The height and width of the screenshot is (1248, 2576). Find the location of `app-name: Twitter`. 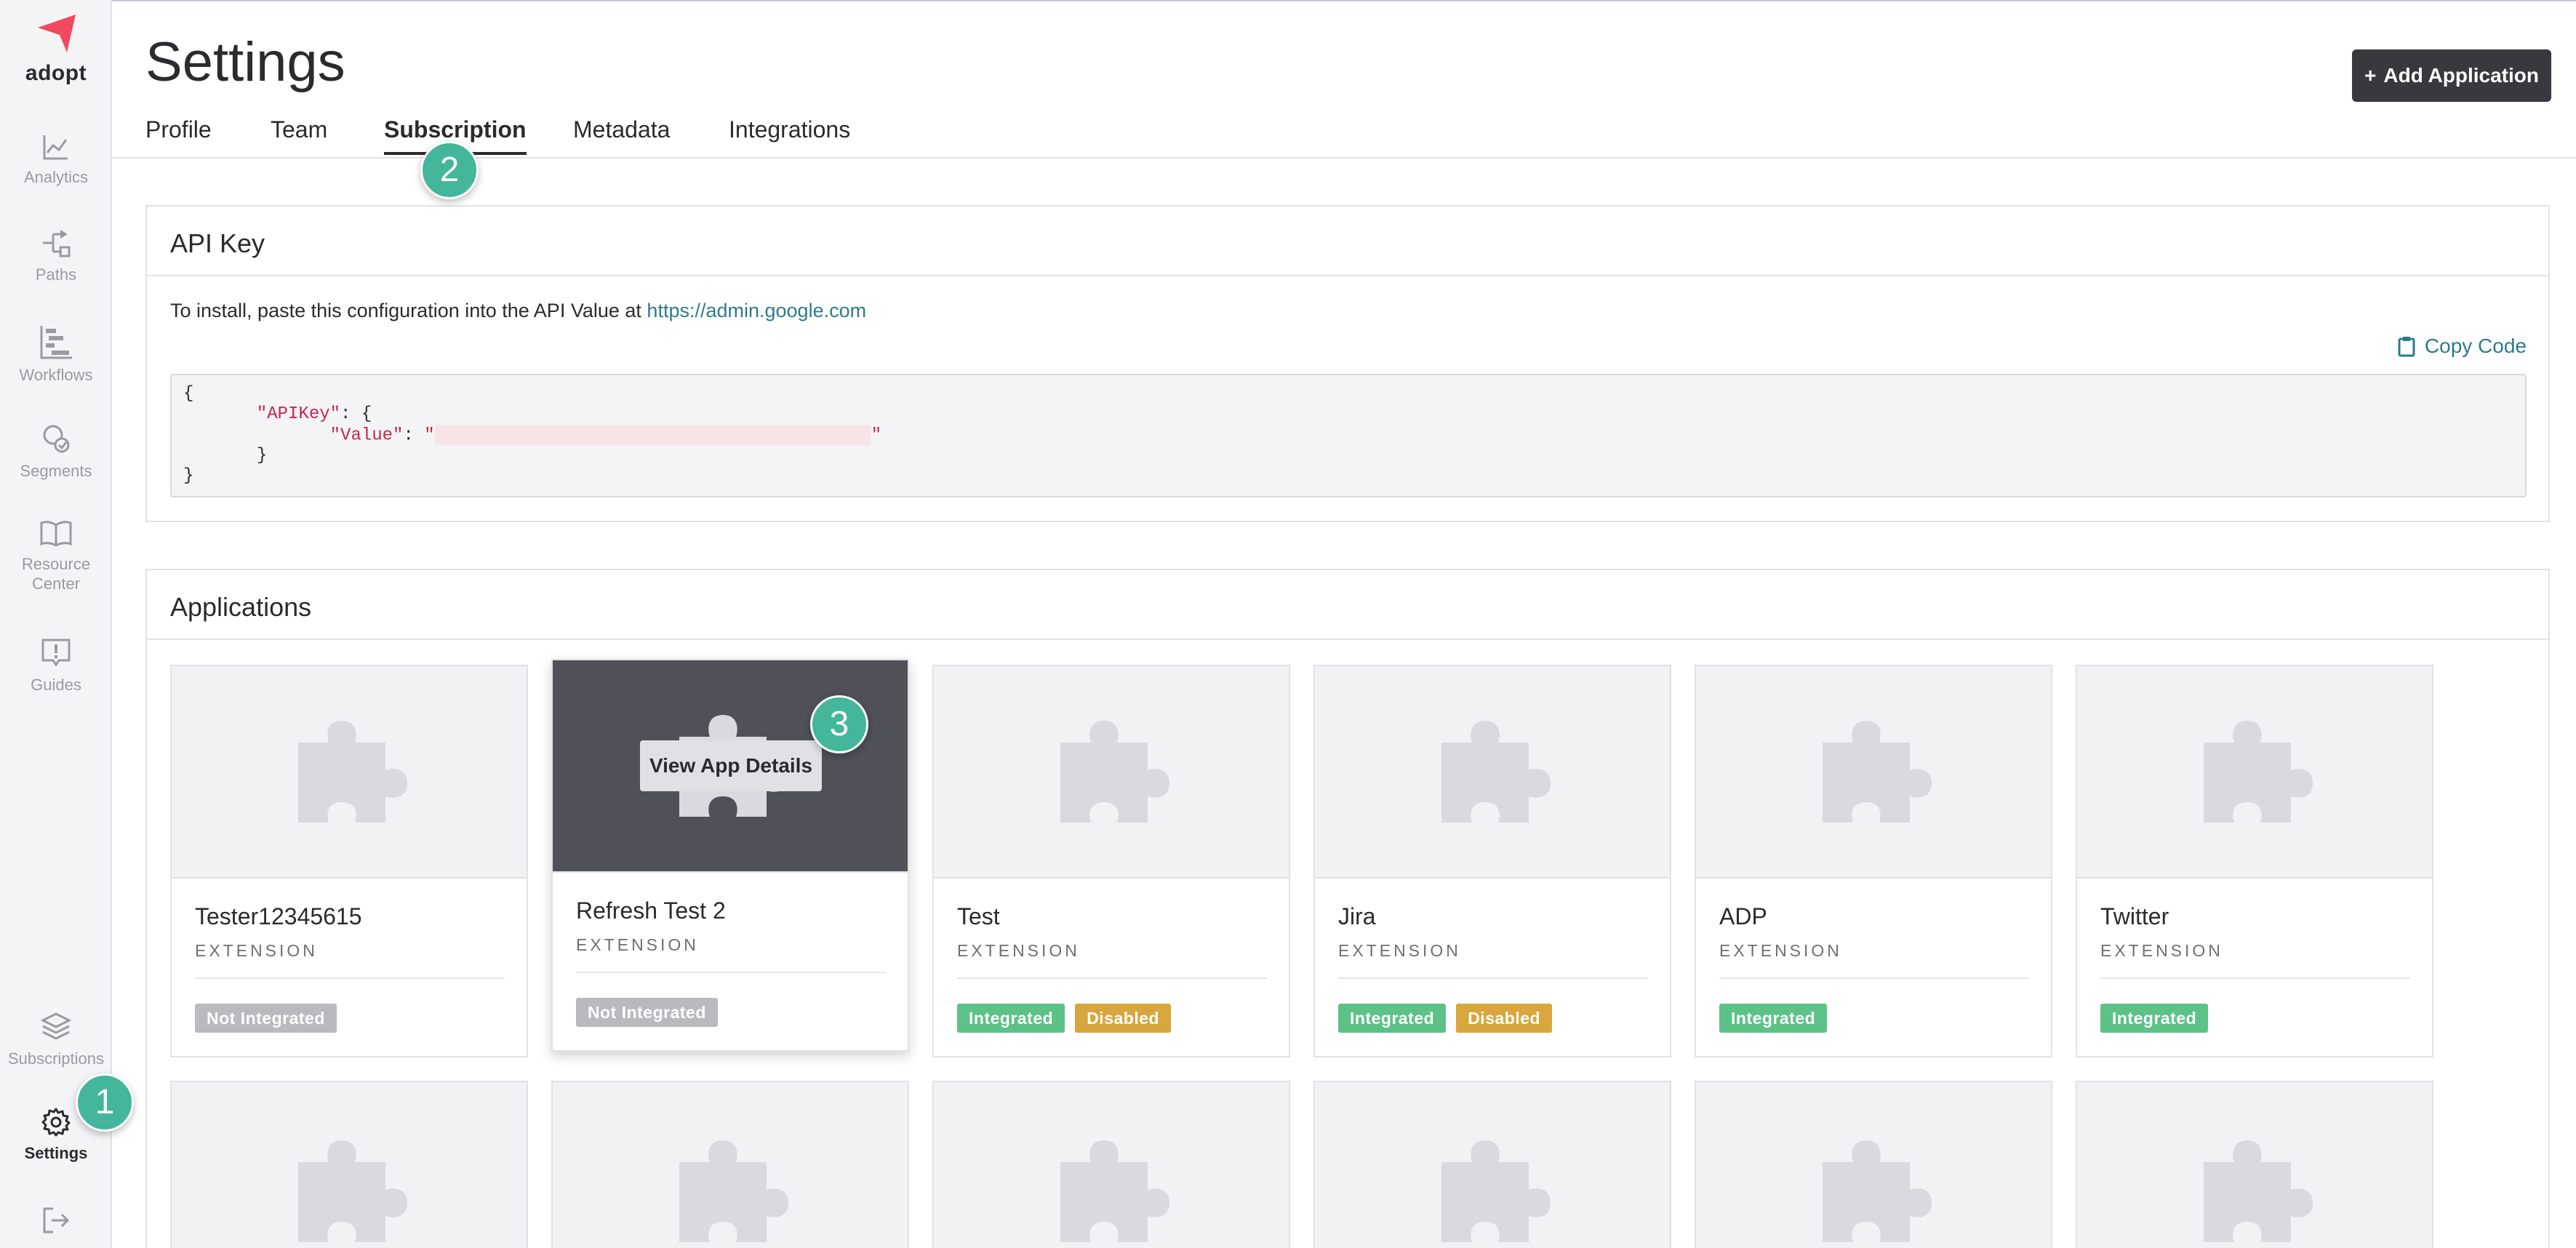

app-name: Twitter is located at coordinates (2134, 916).